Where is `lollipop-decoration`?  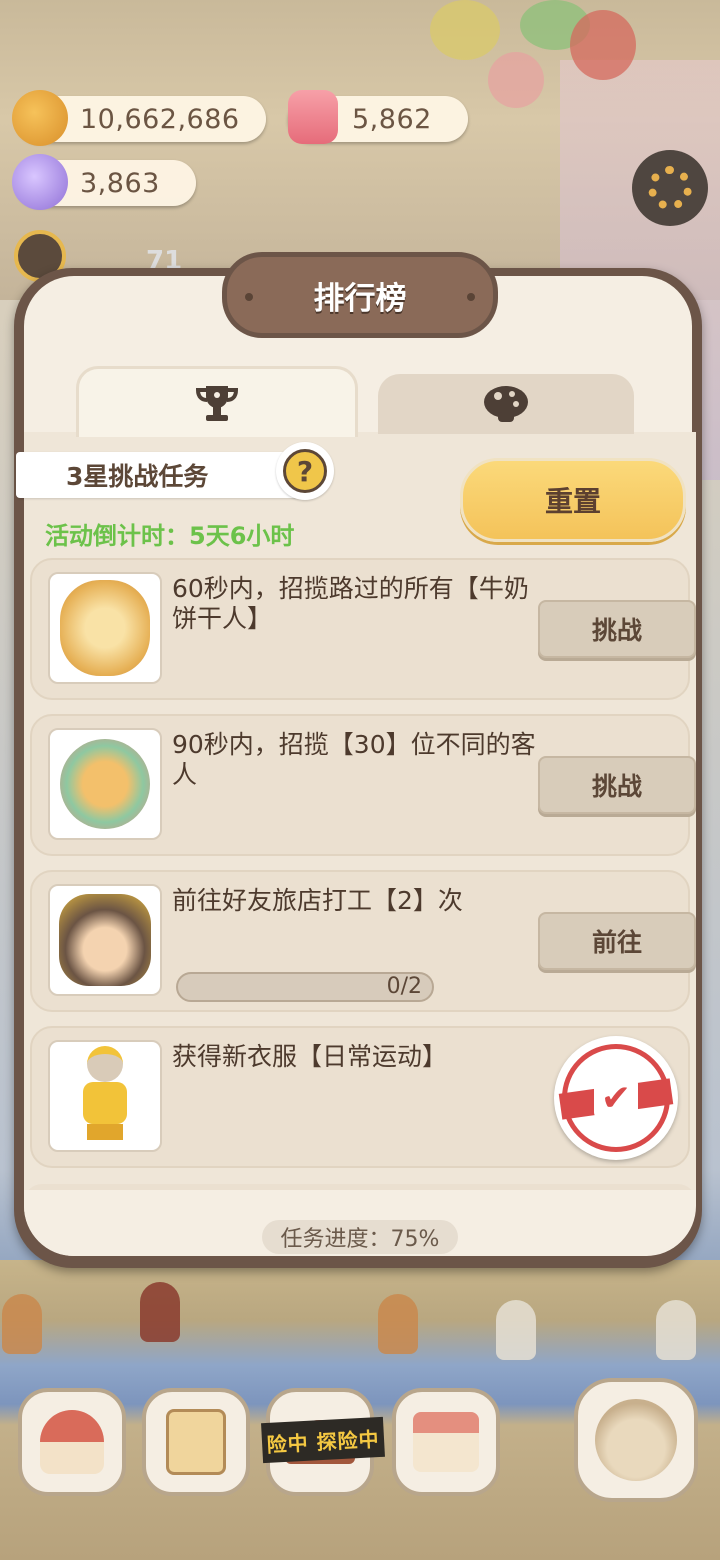 lollipop-decoration is located at coordinates (516, 80).